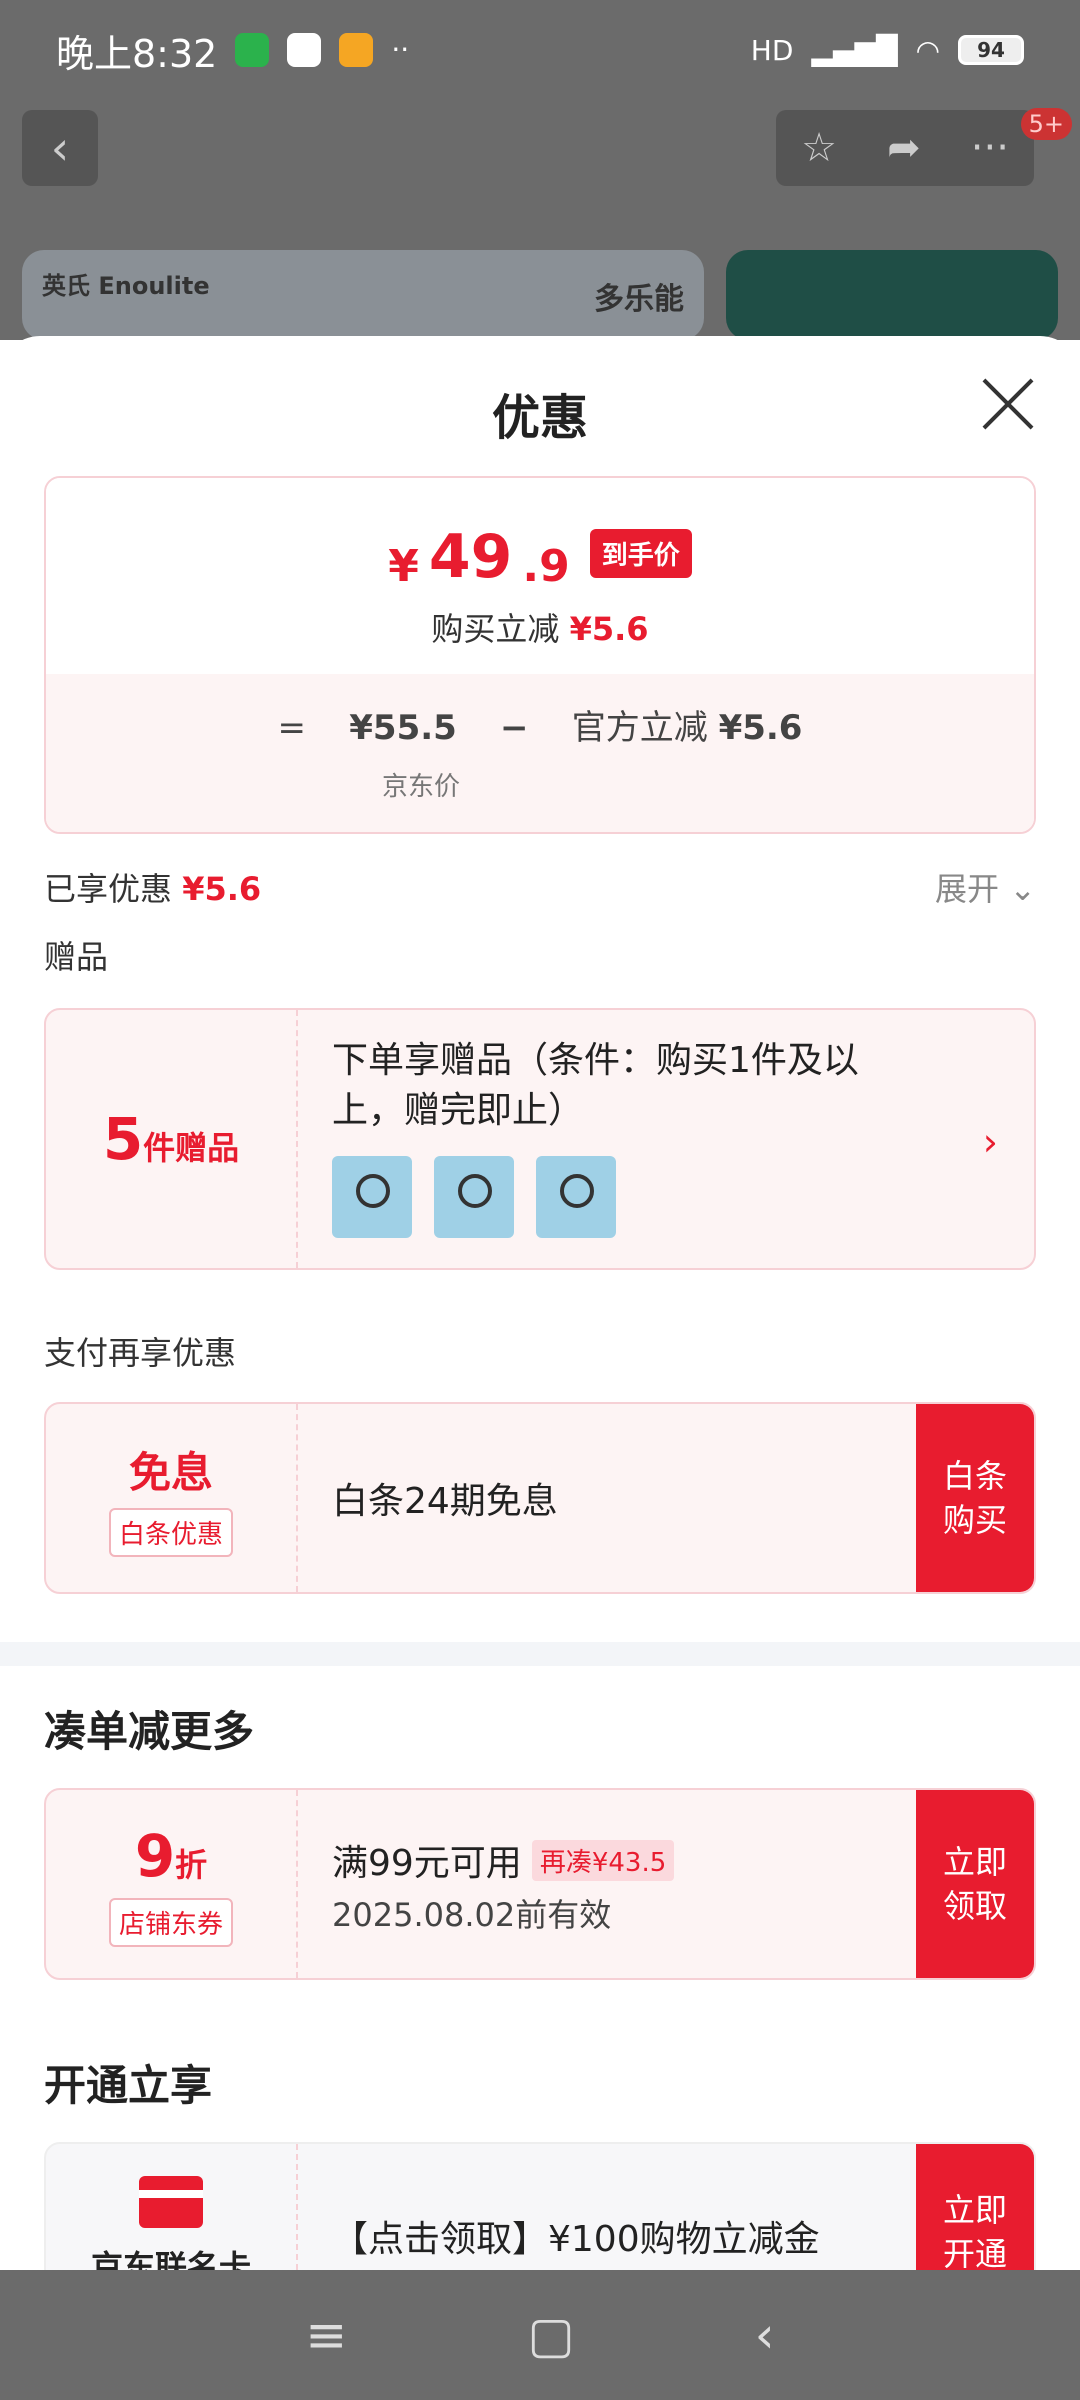 The height and width of the screenshot is (2400, 1080). Describe the element at coordinates (576, 2239) in the screenshot. I see `member-desc: 【点击领取】¥100购物立减金` at that location.